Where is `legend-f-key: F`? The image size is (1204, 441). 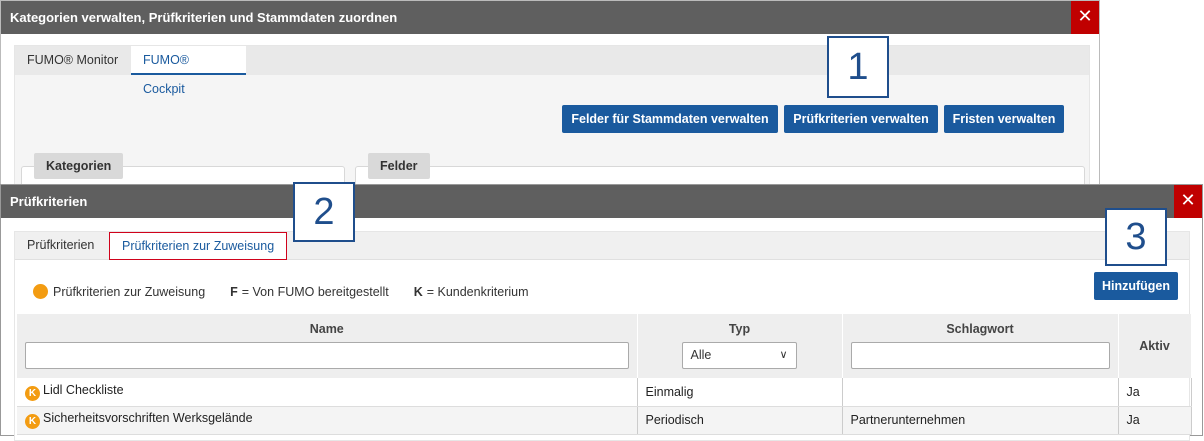
legend-f-key: F is located at coordinates (234, 292).